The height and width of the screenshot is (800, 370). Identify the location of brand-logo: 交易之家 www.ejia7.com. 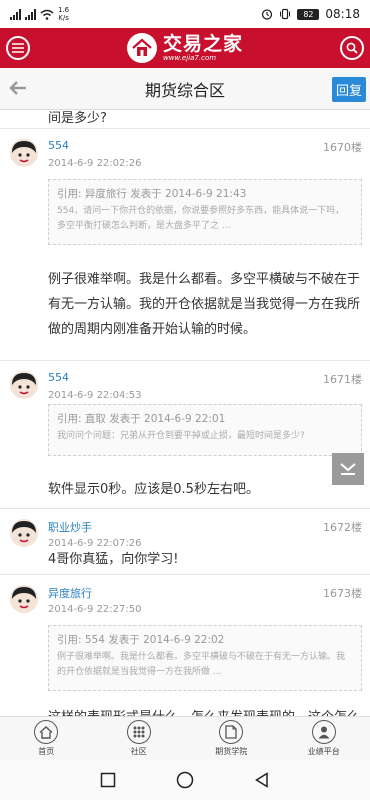
(184, 48).